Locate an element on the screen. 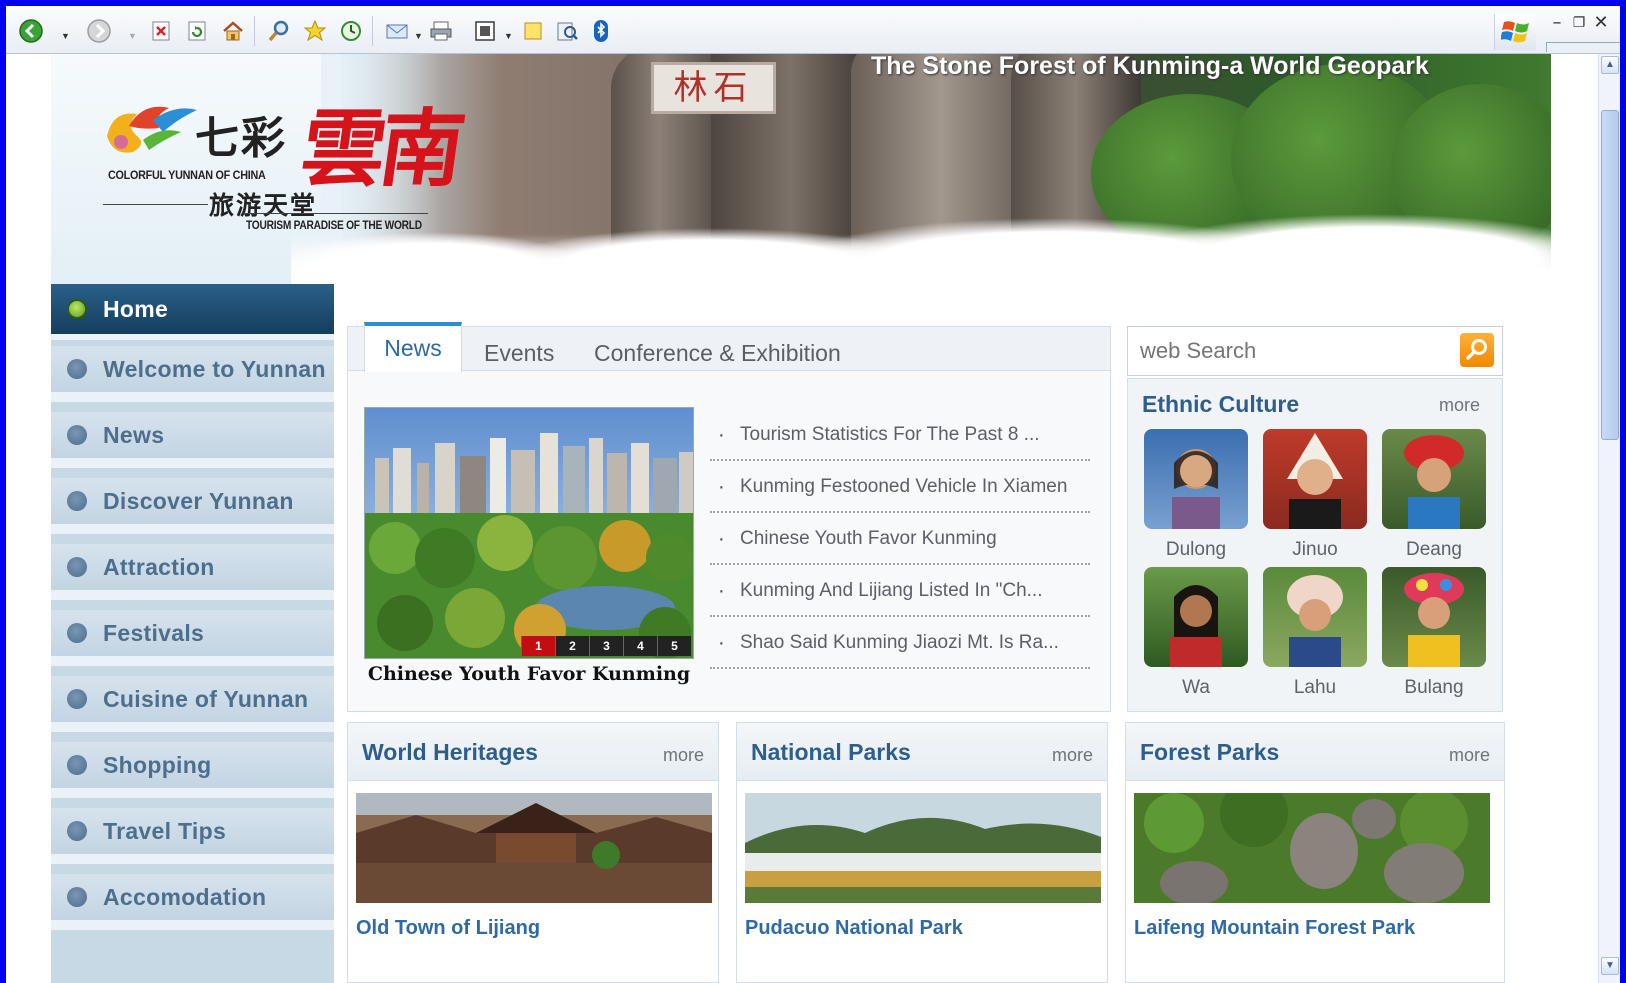 The height and width of the screenshot is (983, 1626). pager-button-4: 4 is located at coordinates (640, 646).